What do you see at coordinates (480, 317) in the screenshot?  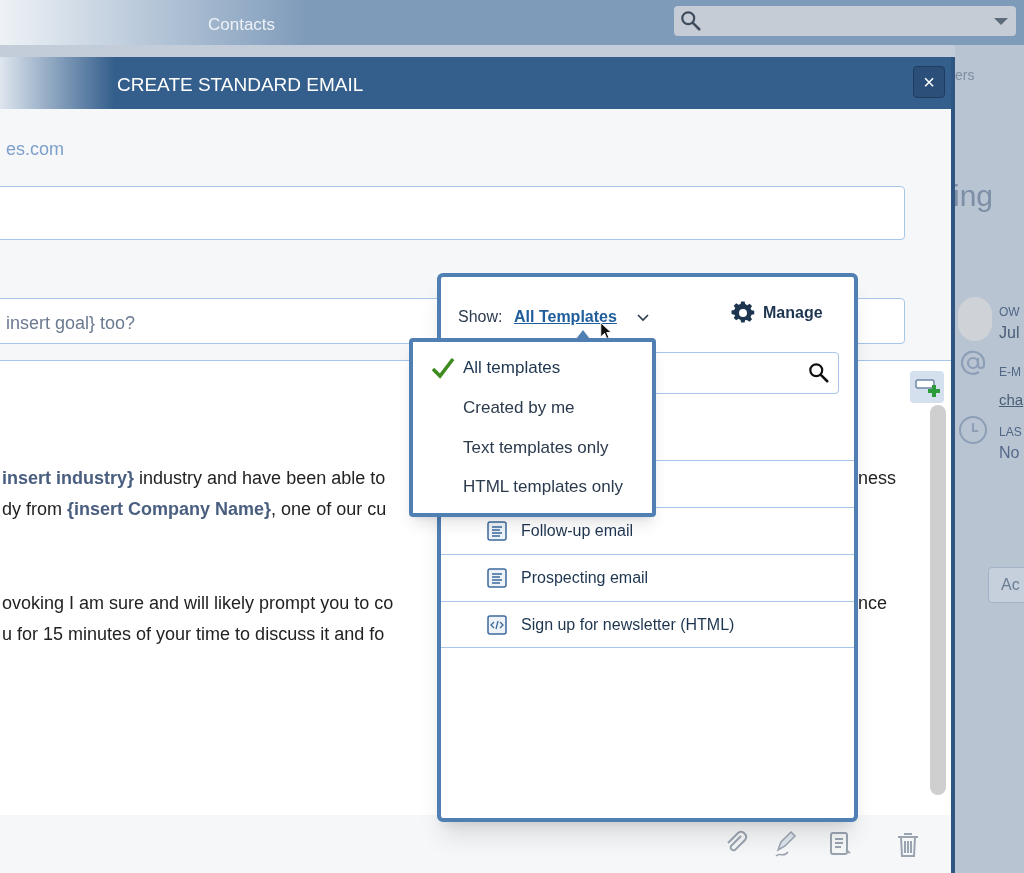 I see `show-label: Show:` at bounding box center [480, 317].